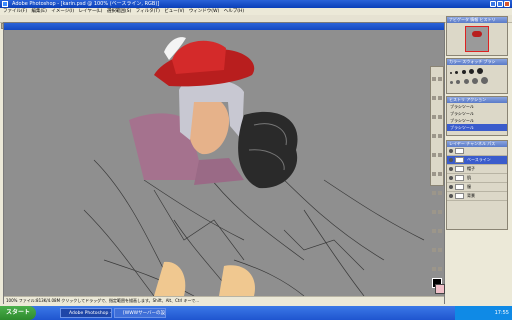 The height and width of the screenshot is (320, 512). I want to click on healing-tool-icon, so click(434, 136).